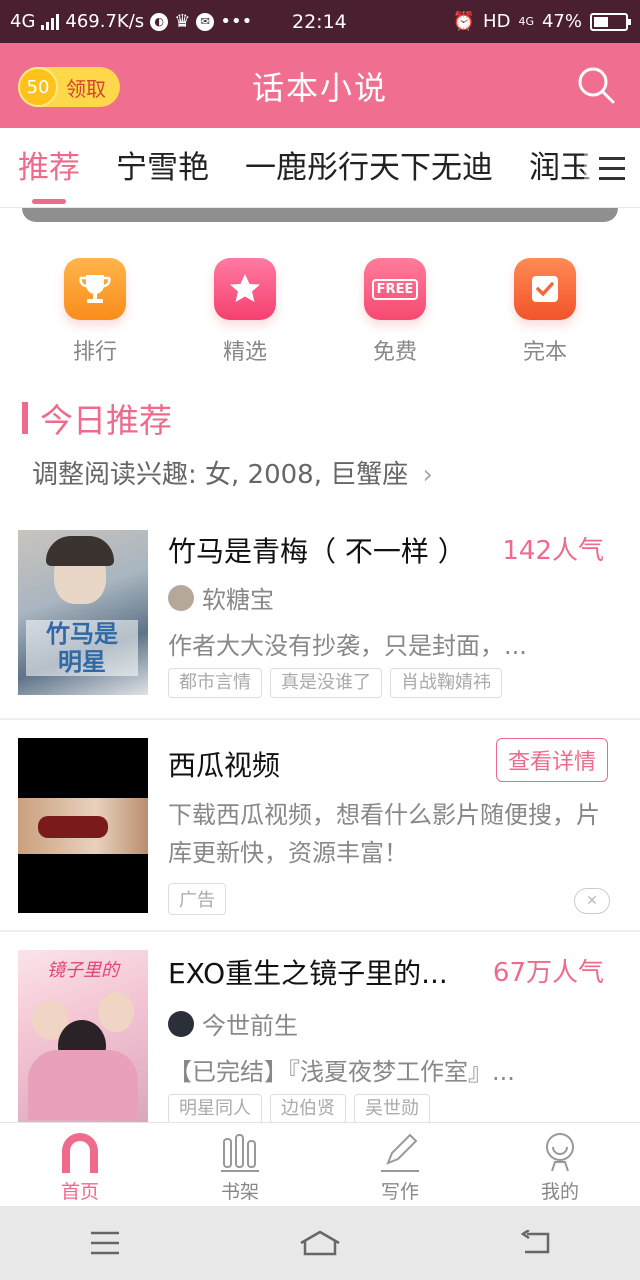  I want to click on menu-icon, so click(105, 1243).